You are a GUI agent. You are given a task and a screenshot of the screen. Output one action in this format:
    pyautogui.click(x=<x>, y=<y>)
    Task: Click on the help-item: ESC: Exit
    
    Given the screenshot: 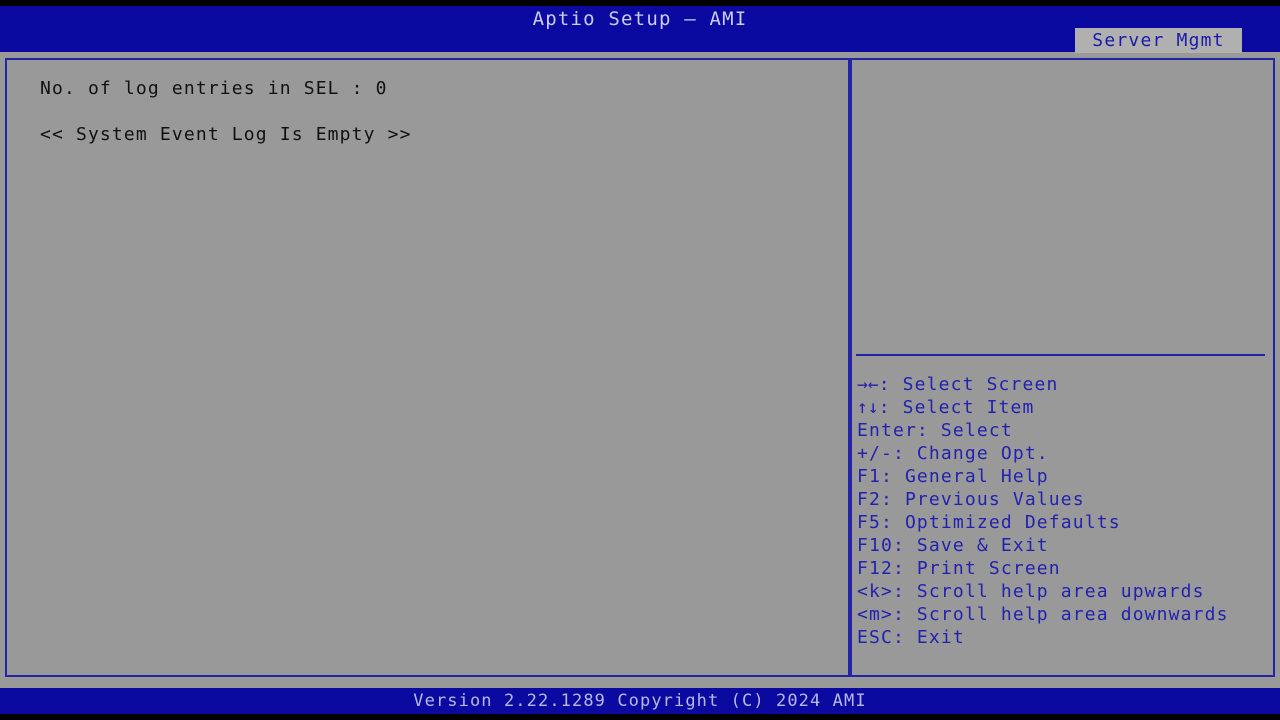 What is the action you would take?
    pyautogui.click(x=1064, y=637)
    